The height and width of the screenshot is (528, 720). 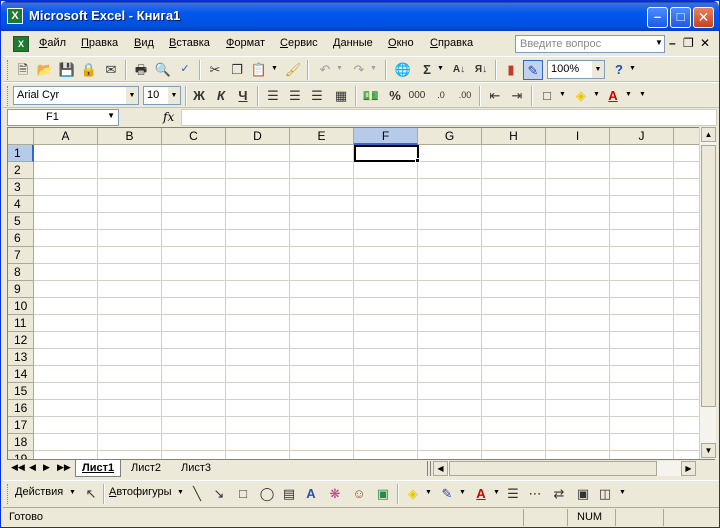 I want to click on currency-icon: 💵, so click(x=371, y=96).